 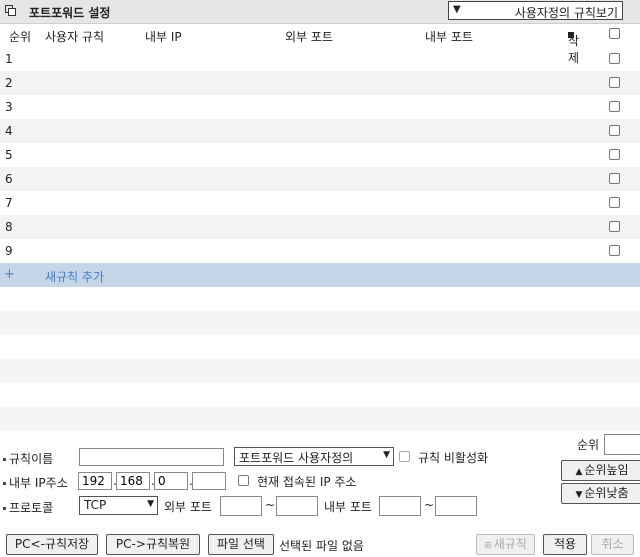 What do you see at coordinates (320, 59) in the screenshot?
I see `table-row: 1` at bounding box center [320, 59].